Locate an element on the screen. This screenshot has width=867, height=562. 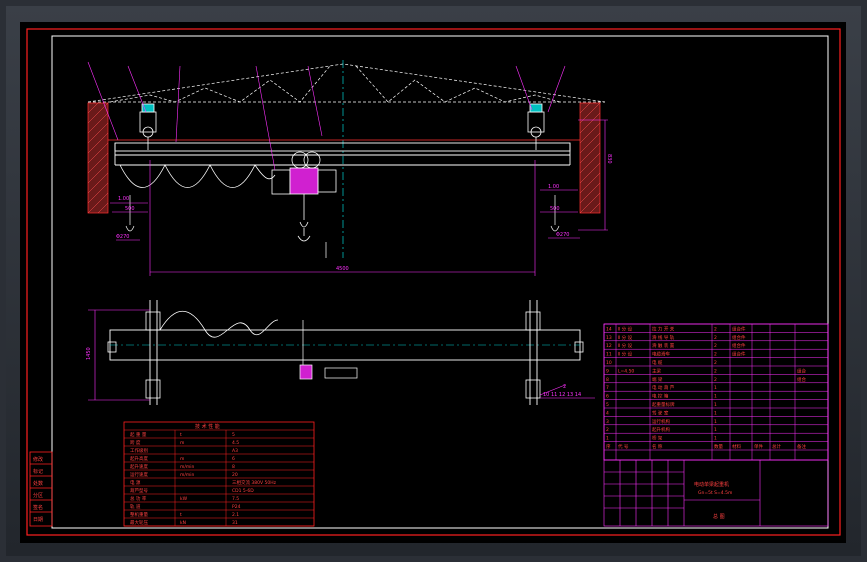
plan-callout-number: 2 is located at coordinates (564, 387).